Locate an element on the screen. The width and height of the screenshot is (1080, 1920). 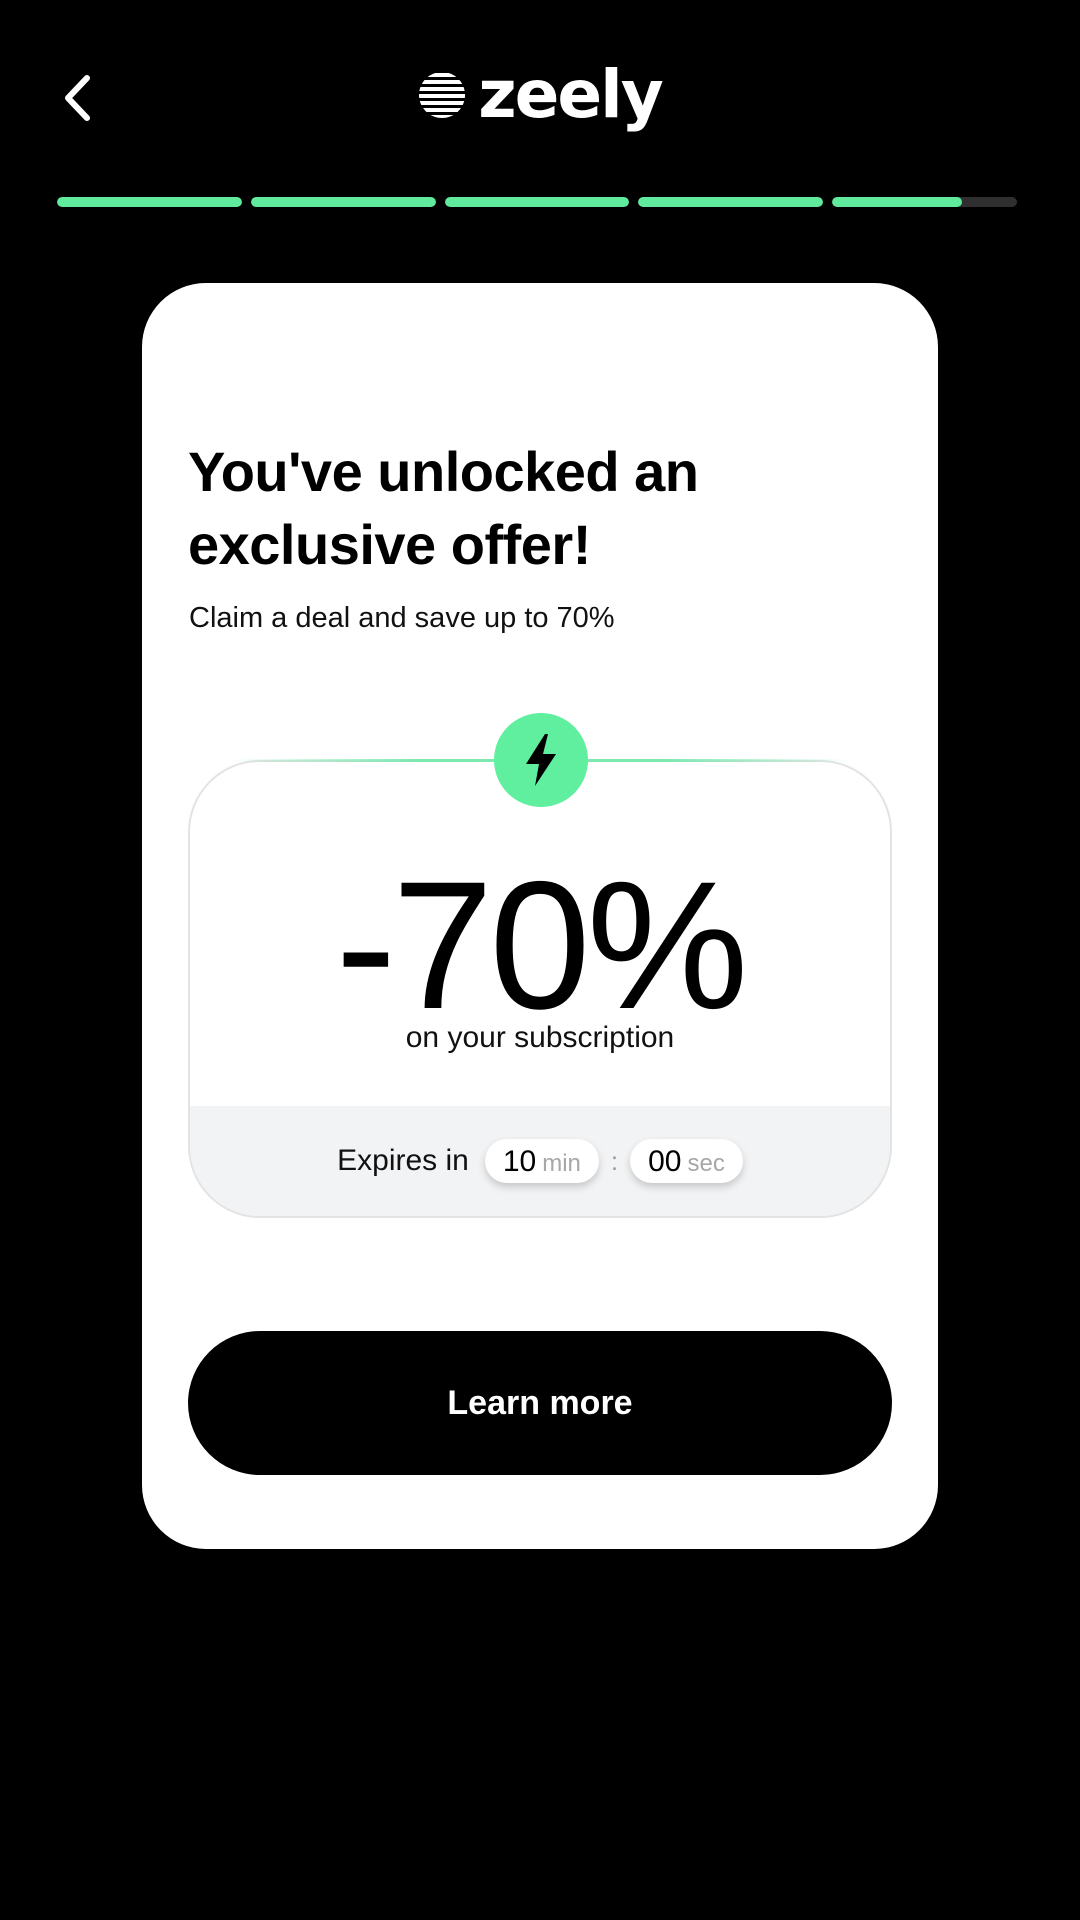
learn-more-button: Learn more is located at coordinates (540, 1403).